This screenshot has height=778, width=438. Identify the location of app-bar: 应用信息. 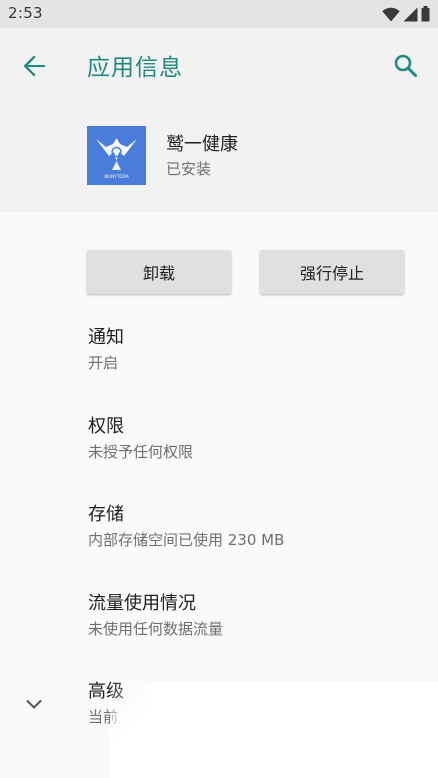
(219, 64).